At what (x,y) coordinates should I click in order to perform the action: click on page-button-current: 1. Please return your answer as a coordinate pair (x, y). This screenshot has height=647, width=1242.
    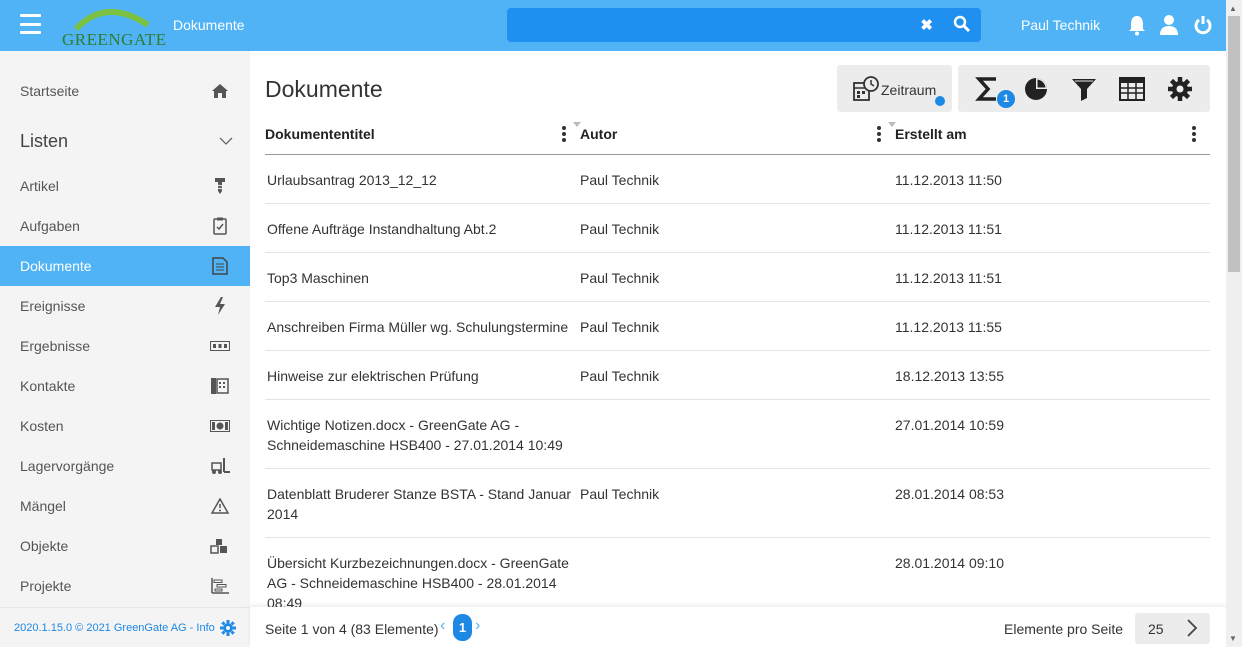
    Looking at the image, I should click on (462, 627).